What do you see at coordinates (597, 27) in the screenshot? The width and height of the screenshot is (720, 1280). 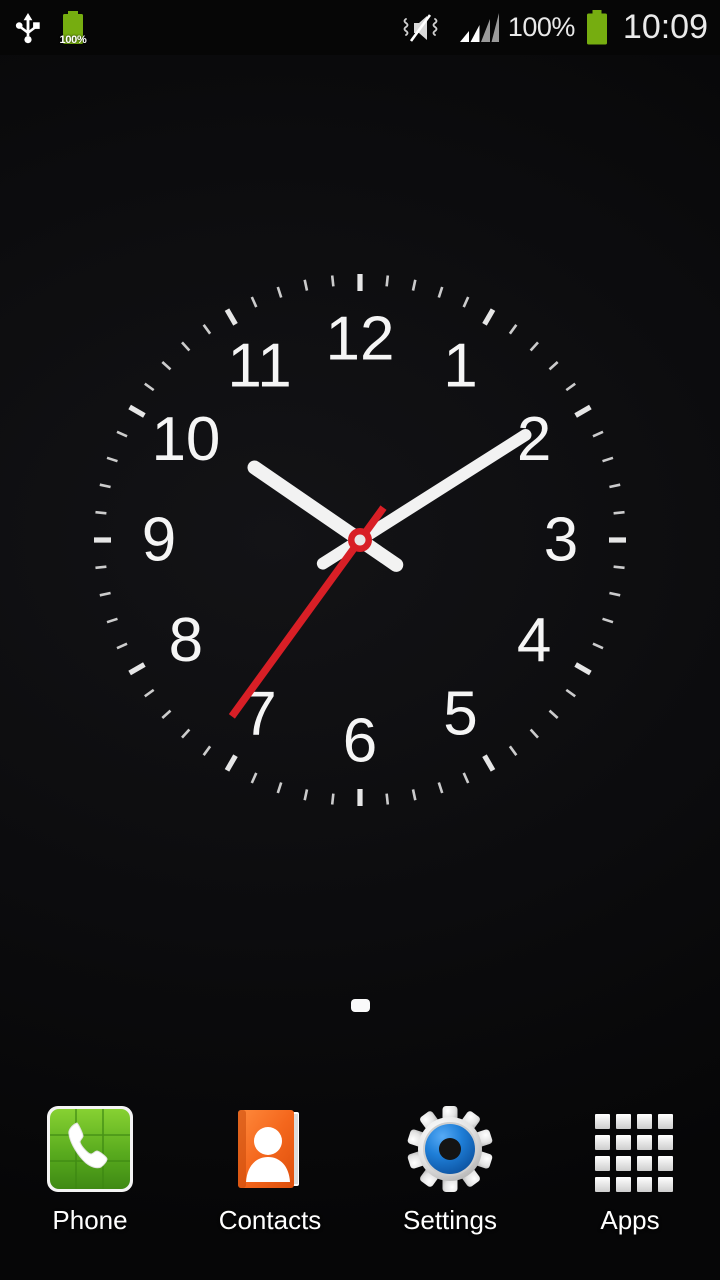 I see `battery-icon` at bounding box center [597, 27].